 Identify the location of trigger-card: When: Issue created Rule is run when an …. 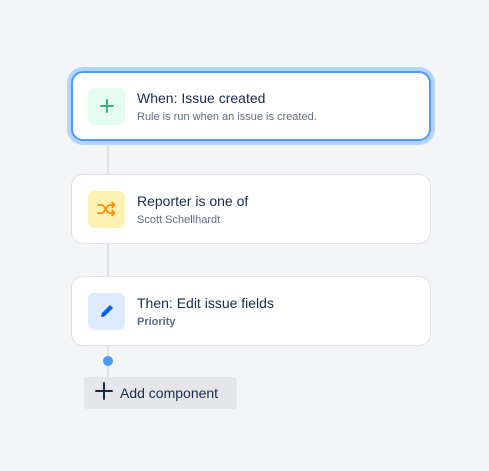
(251, 106).